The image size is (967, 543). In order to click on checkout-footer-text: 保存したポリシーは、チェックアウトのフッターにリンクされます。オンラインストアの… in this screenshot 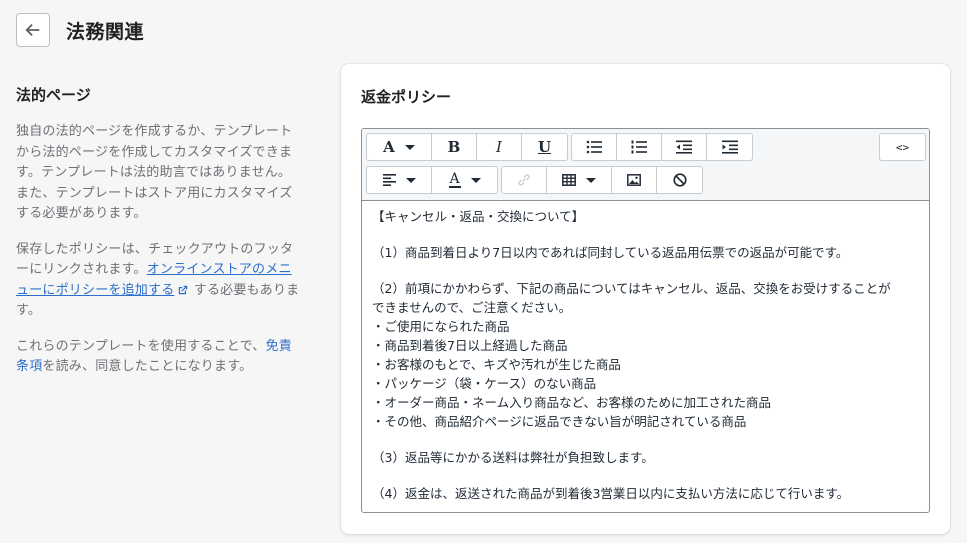, I will do `click(158, 281)`.